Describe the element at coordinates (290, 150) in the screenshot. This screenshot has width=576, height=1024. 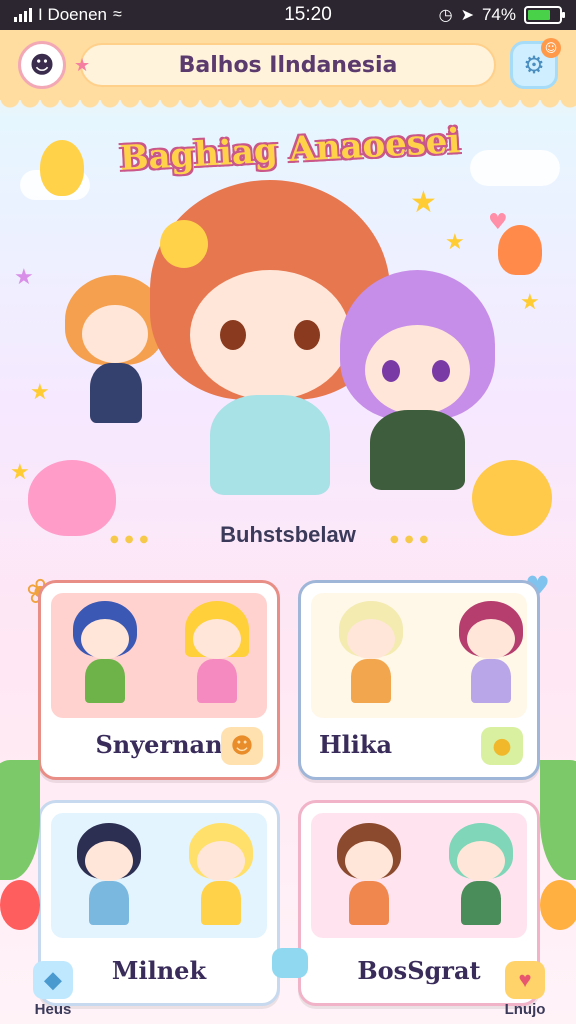
I see `hero-title: Baghiag Anaoesei` at that location.